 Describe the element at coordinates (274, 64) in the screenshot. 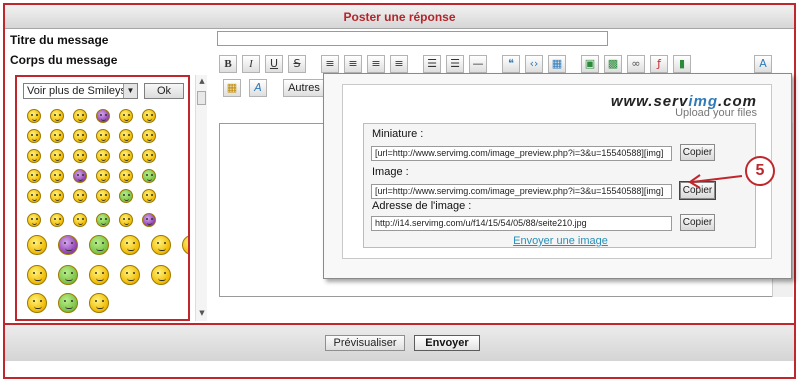

I see `underline-button: U` at that location.